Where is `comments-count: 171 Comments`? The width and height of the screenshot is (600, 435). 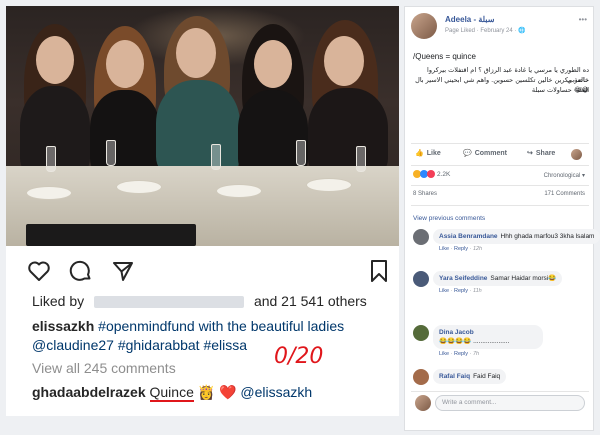
comments-count: 171 Comments is located at coordinates (564, 194).